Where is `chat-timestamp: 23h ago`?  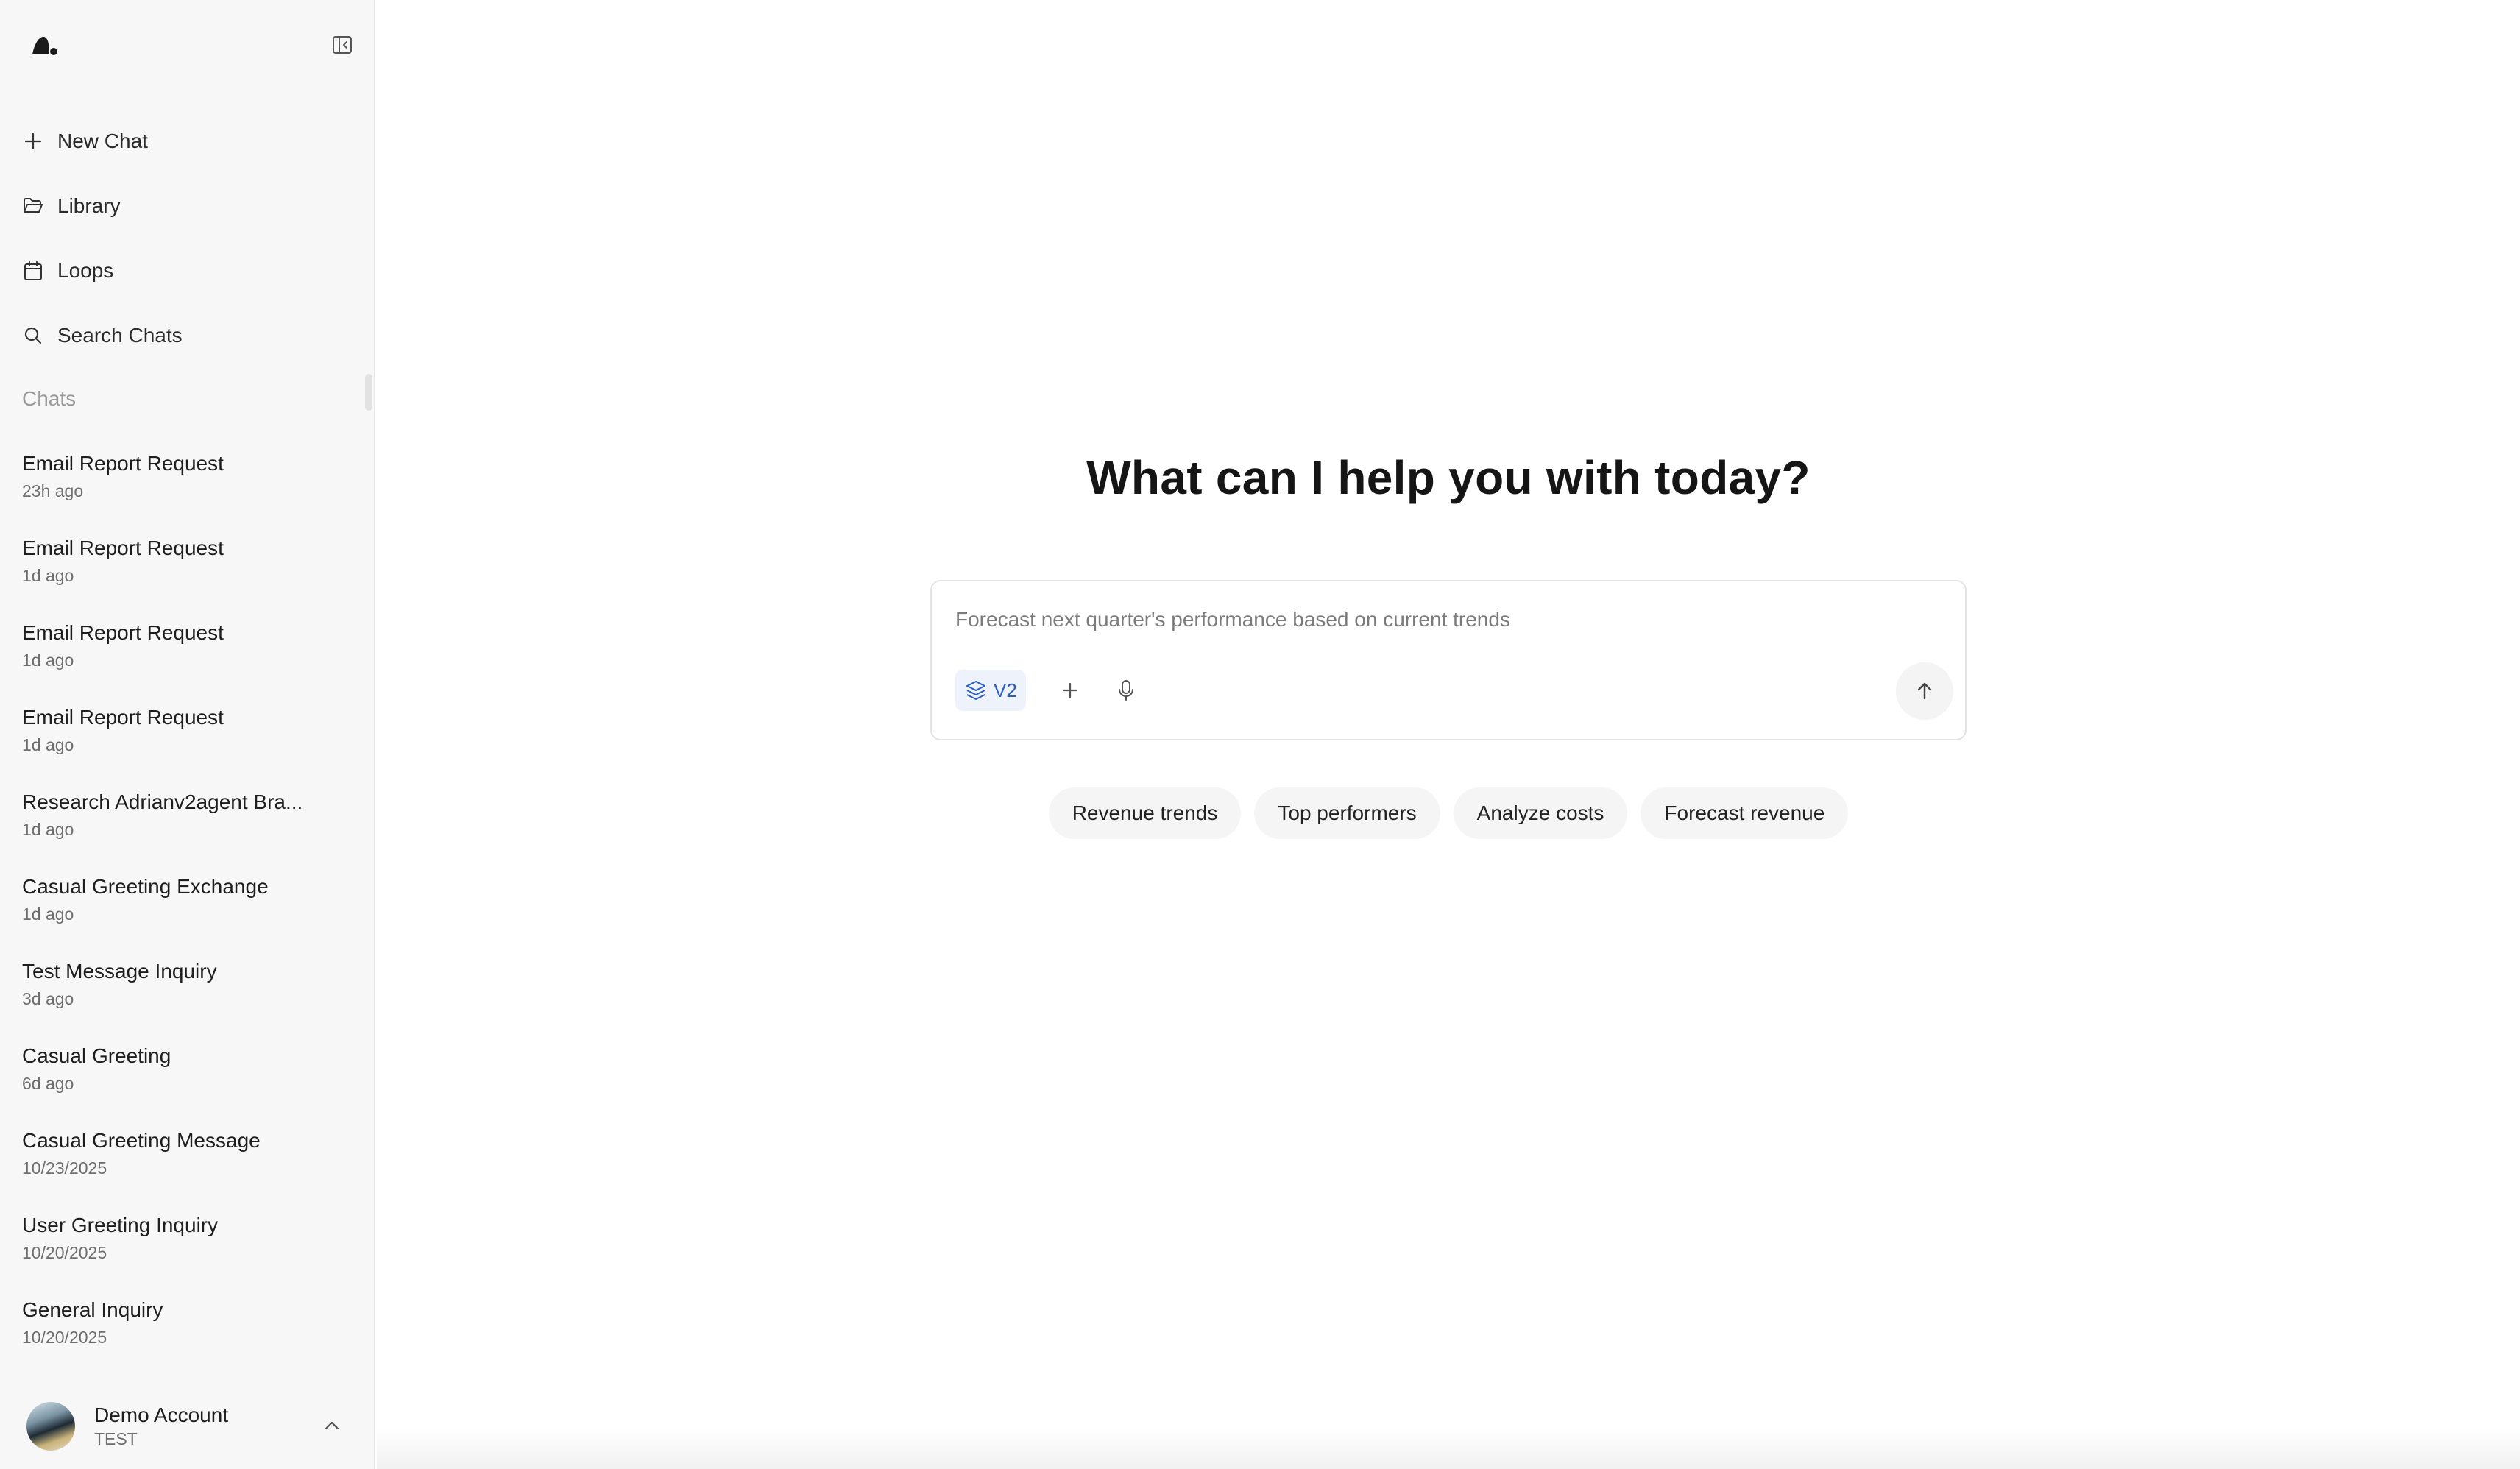 chat-timestamp: 23h ago is located at coordinates (53, 490).